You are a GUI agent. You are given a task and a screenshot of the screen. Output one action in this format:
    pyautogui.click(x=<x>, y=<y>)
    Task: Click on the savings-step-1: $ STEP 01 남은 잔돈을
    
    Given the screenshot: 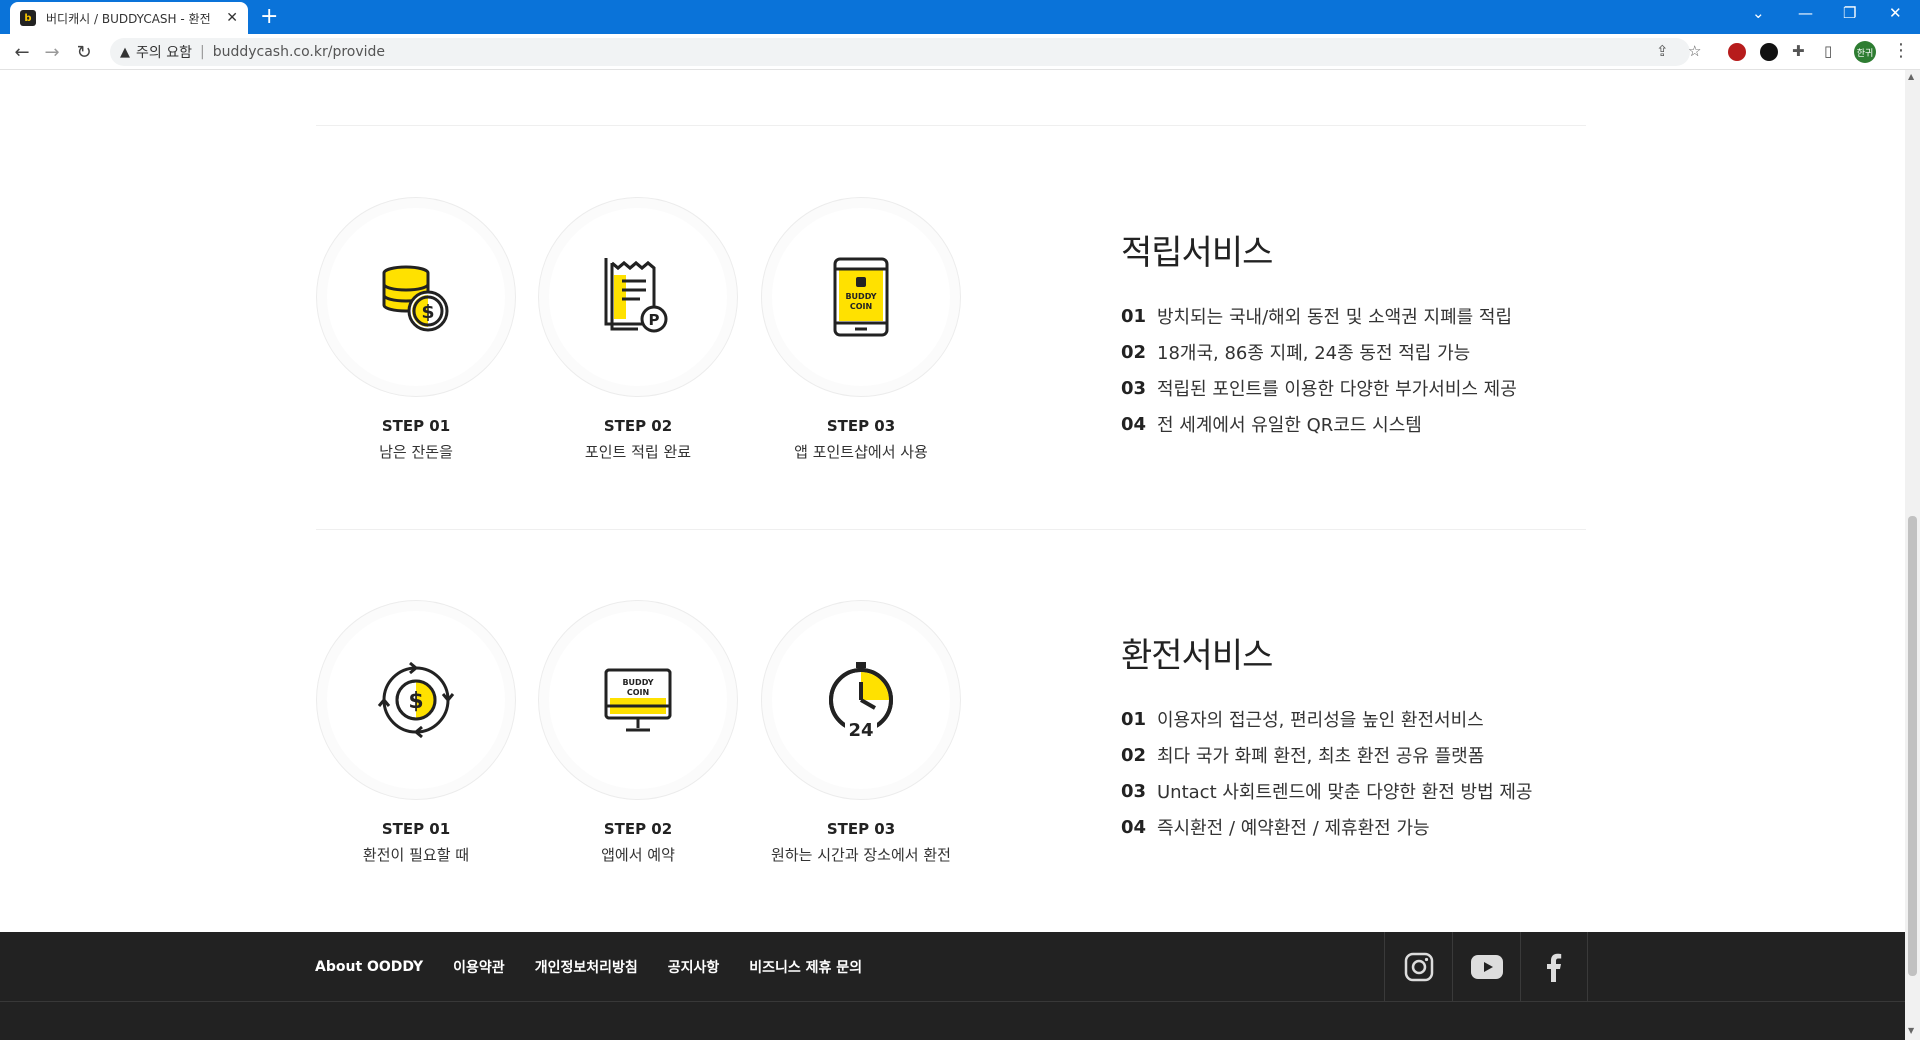 What is the action you would take?
    pyautogui.click(x=416, y=329)
    